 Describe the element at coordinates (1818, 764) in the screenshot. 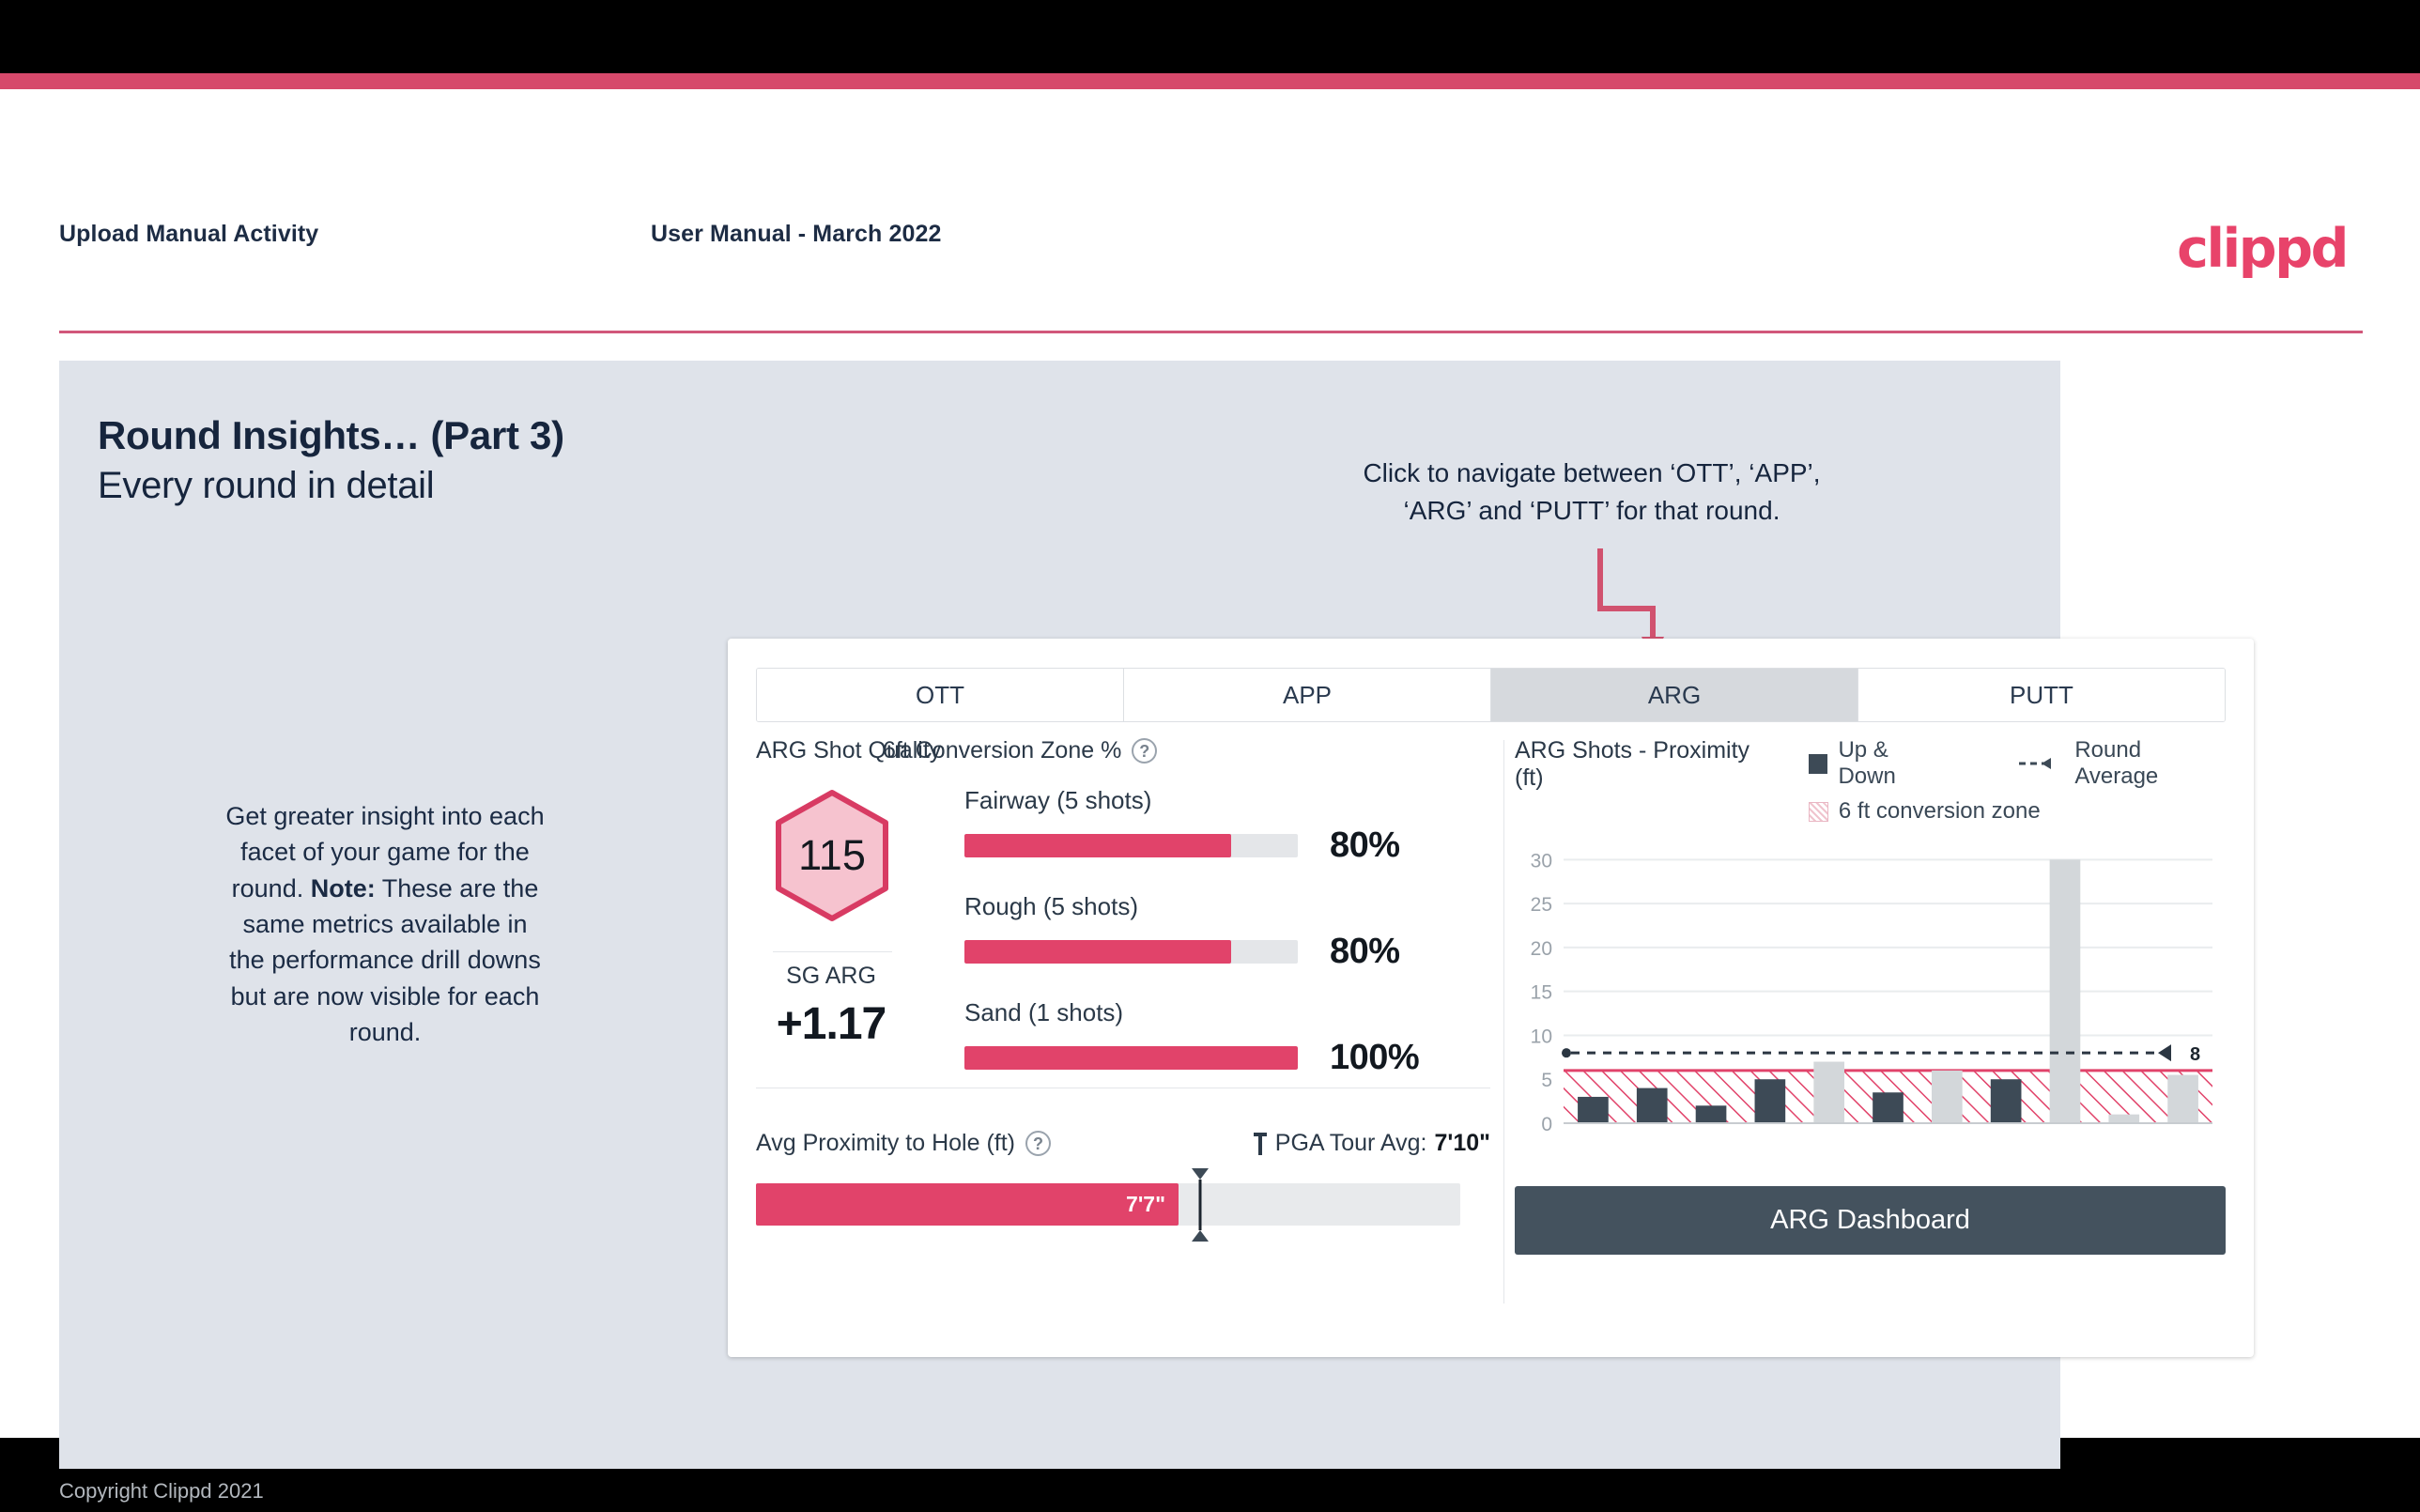

I see `dark-square-icon` at that location.